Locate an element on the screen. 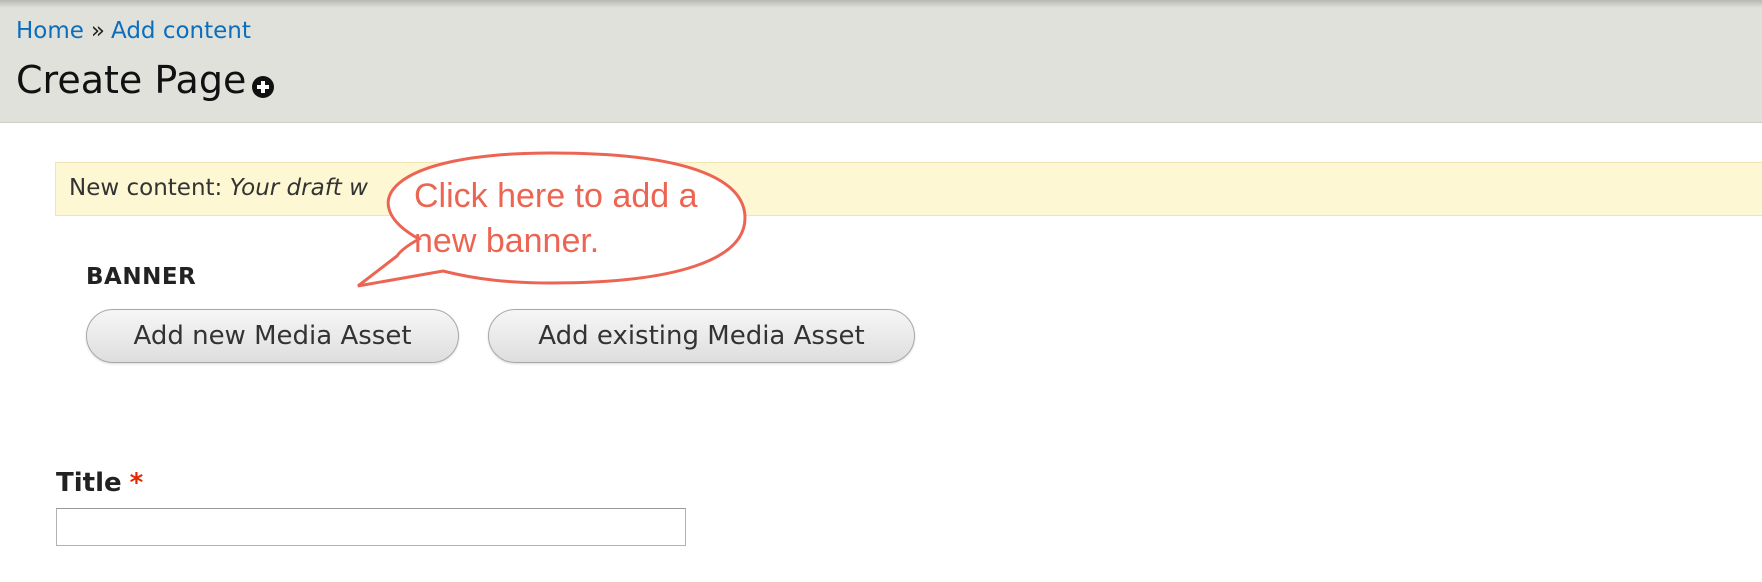 The image size is (1762, 582). status-message-detail: Your draft w is located at coordinates (298, 188).